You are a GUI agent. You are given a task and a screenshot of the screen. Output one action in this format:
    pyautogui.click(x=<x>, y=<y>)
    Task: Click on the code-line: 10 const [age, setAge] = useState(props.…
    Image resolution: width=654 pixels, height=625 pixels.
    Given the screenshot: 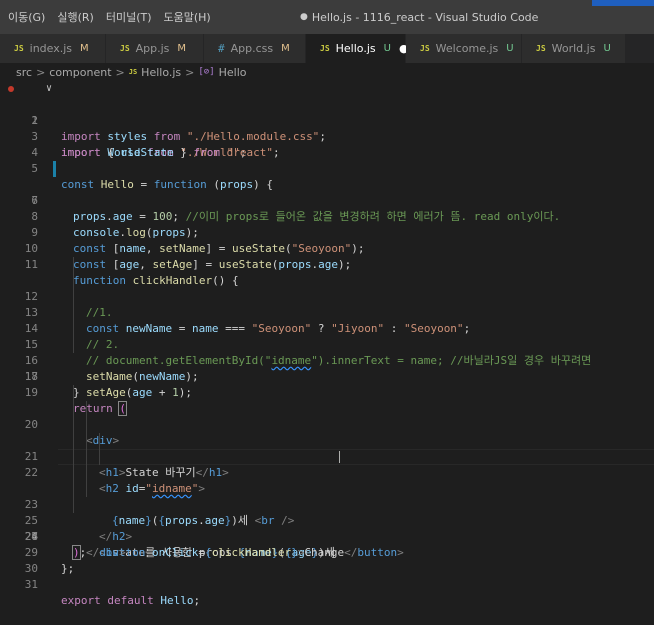 What is the action you would take?
    pyautogui.click(x=327, y=248)
    